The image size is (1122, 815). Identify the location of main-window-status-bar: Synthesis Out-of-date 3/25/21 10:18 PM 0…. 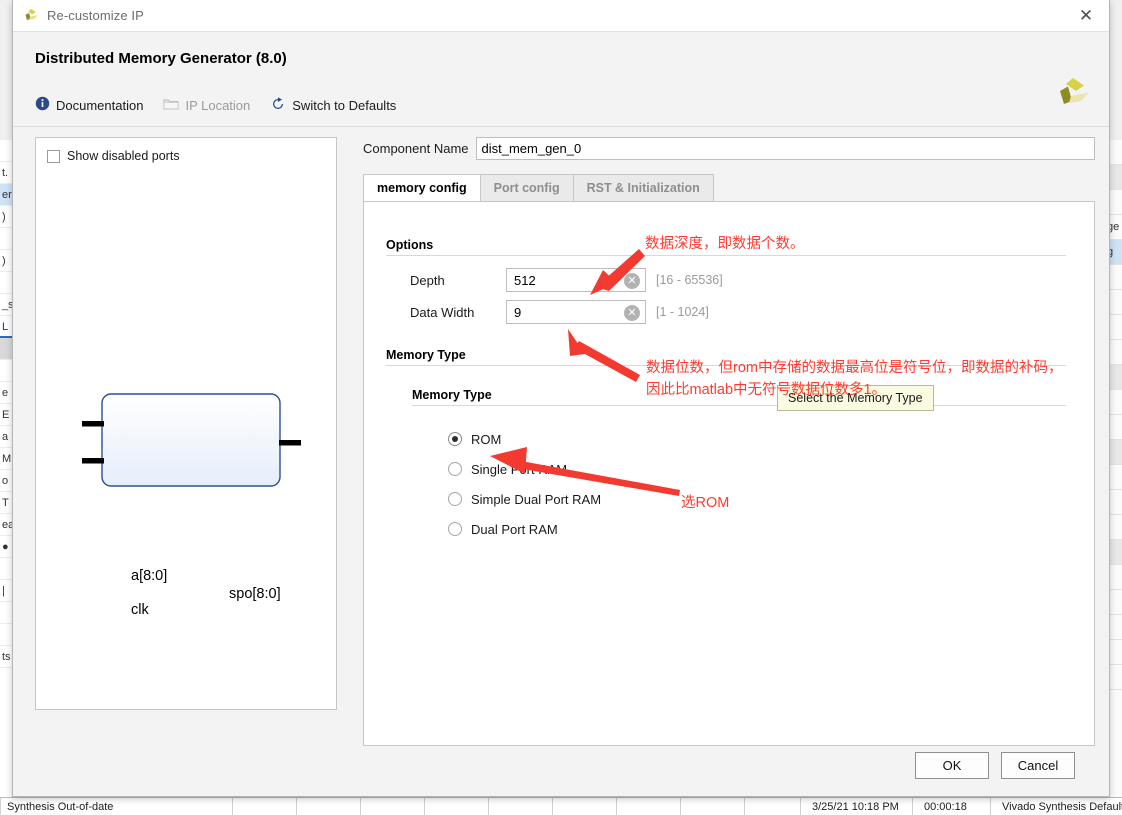
(561, 806).